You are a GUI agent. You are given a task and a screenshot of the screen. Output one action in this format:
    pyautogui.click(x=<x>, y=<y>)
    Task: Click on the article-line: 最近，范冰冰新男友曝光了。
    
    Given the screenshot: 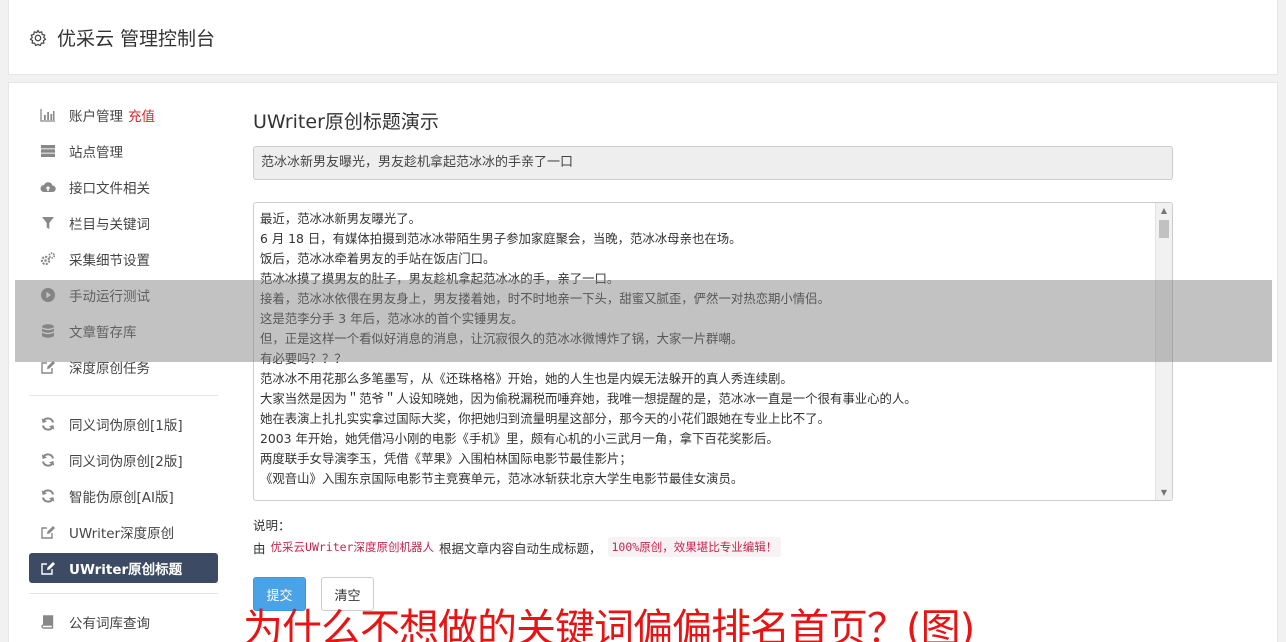 What is the action you would take?
    pyautogui.click(x=341, y=218)
    